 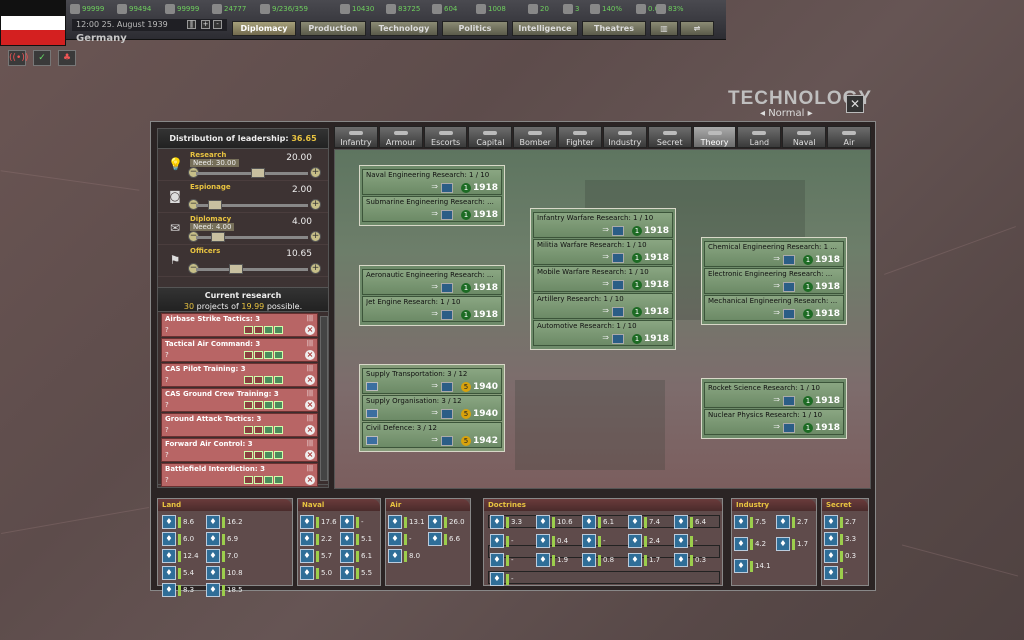 What do you see at coordinates (224, 522) in the screenshot?
I see `stat-item: ♦ 16.2` at bounding box center [224, 522].